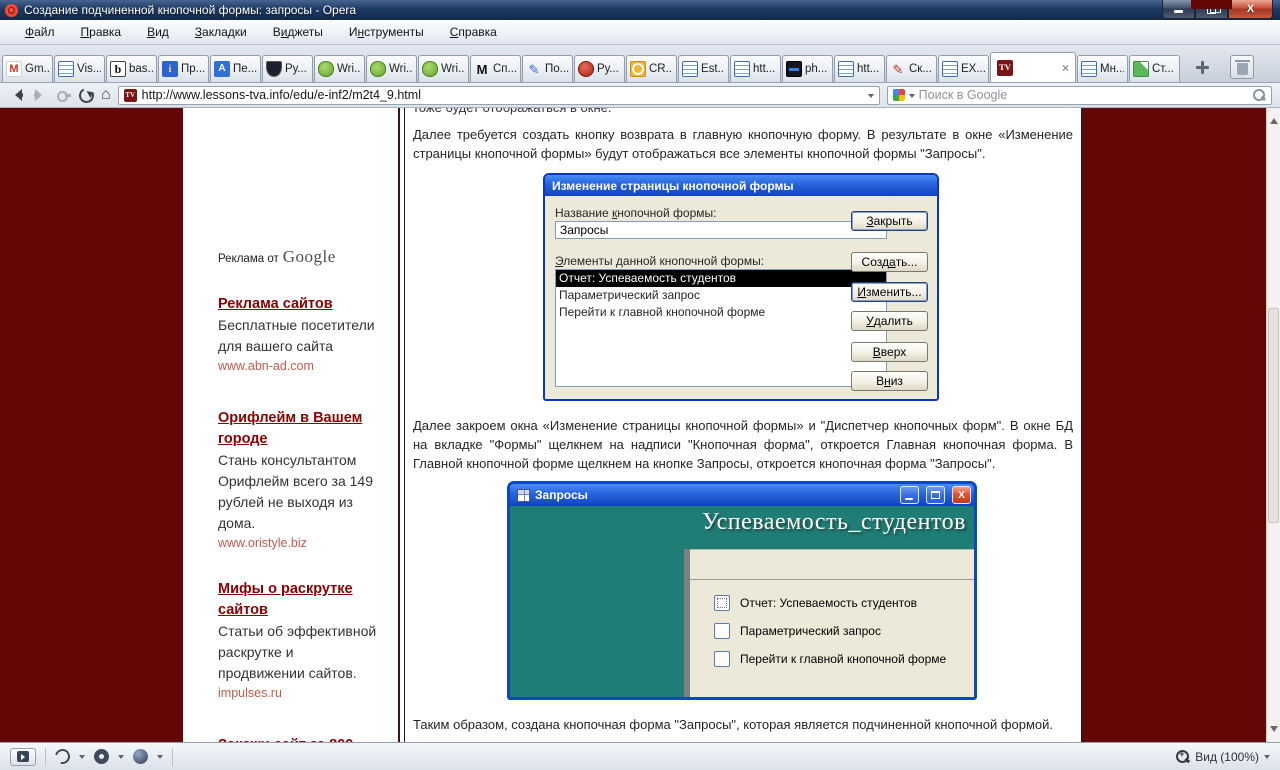 The image size is (1280, 770). I want to click on unite-dropdown-icon, so click(121, 758).